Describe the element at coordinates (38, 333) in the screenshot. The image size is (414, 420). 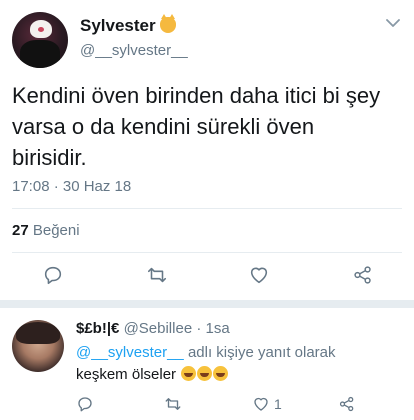
I see `avatar-hair` at that location.